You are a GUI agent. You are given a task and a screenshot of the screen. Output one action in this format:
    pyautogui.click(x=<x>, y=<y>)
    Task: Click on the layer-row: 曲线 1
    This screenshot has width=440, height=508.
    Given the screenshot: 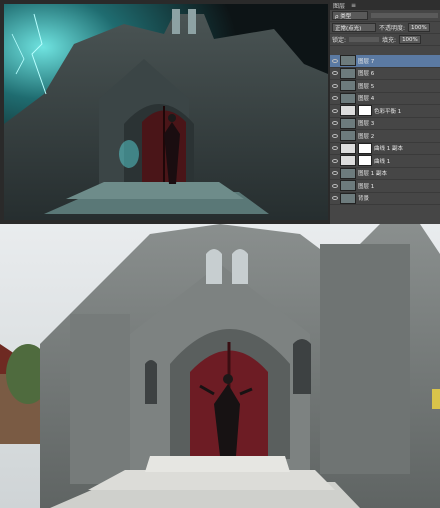 What is the action you would take?
    pyautogui.click(x=385, y=161)
    